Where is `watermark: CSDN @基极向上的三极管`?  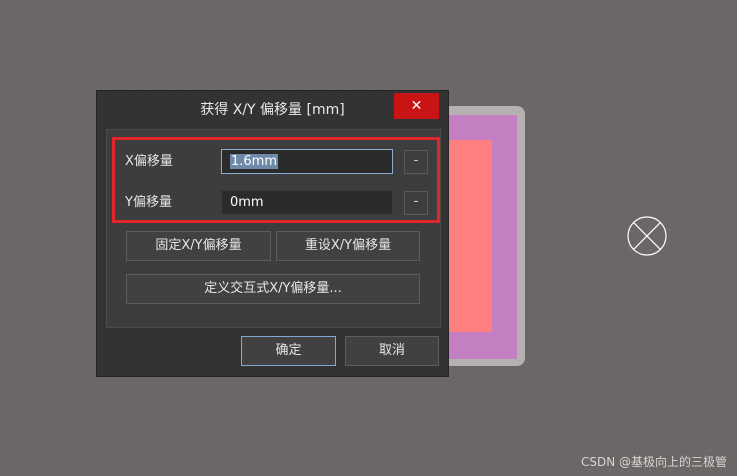 watermark: CSDN @基极向上的三极管 is located at coordinates (653, 462).